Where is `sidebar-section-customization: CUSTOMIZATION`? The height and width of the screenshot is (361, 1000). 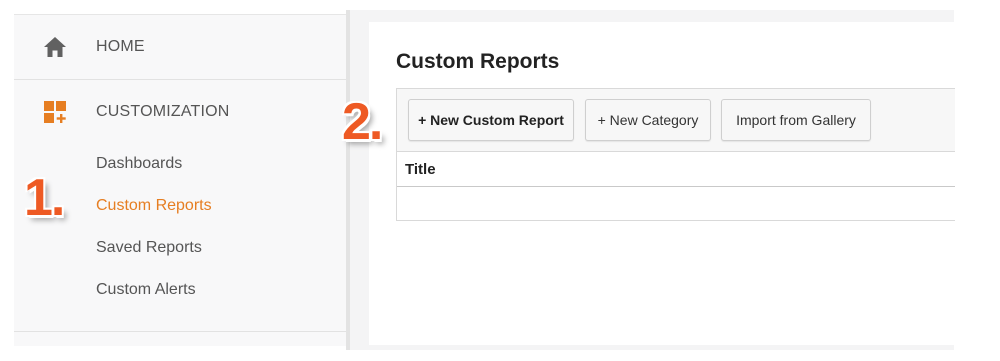
sidebar-section-customization: CUSTOMIZATION is located at coordinates (181, 112).